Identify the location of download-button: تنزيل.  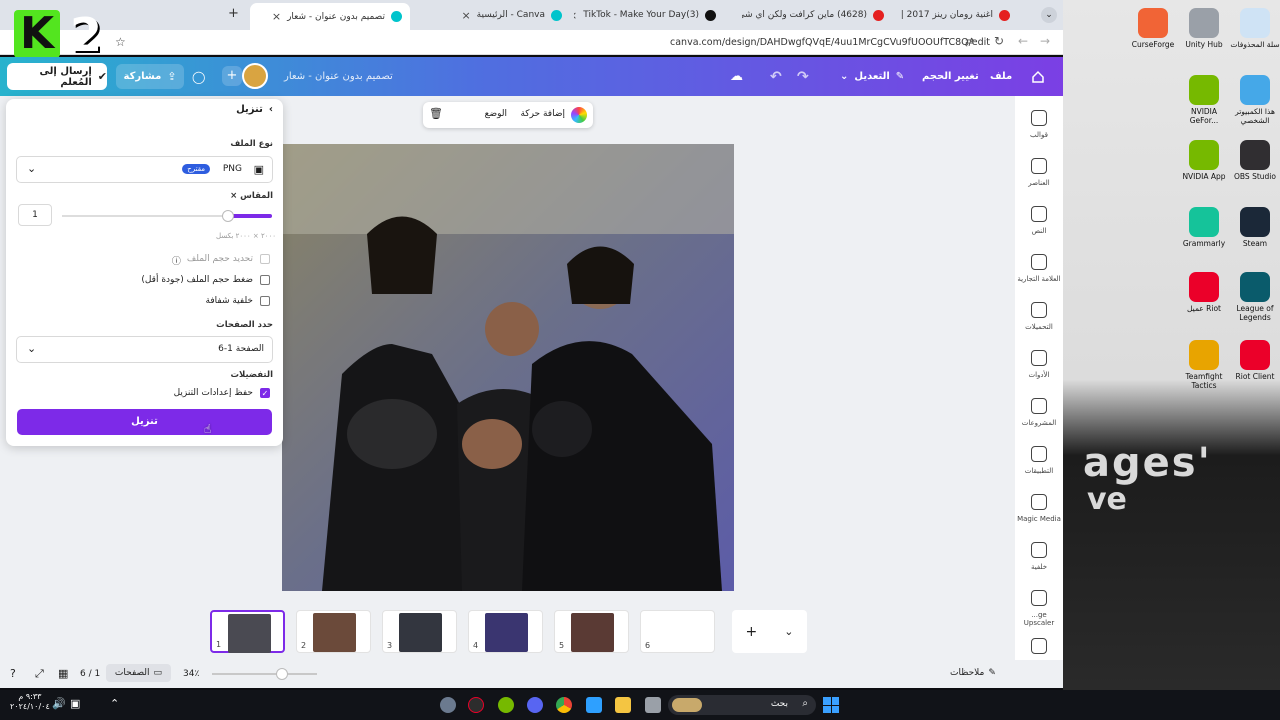
(144, 422).